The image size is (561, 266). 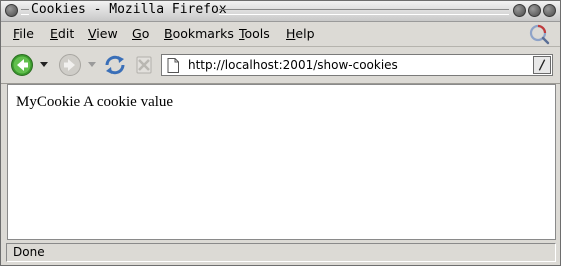 I want to click on reload-icon, so click(x=115, y=65).